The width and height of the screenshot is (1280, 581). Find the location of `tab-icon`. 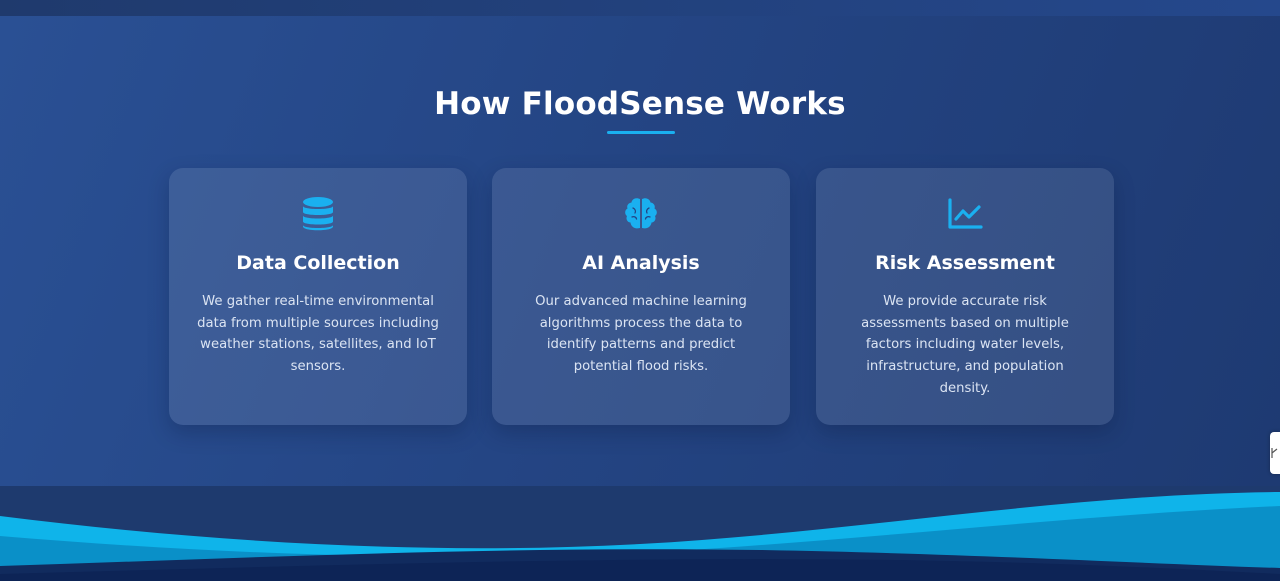

tab-icon is located at coordinates (1274, 453).